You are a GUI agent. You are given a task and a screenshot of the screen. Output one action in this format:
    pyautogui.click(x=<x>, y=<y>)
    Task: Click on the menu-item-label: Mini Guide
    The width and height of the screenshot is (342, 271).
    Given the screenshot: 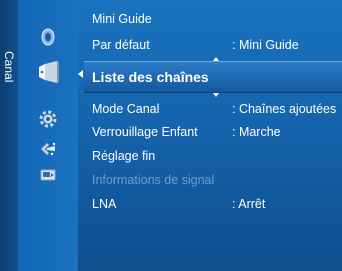 What is the action you would take?
    pyautogui.click(x=122, y=19)
    